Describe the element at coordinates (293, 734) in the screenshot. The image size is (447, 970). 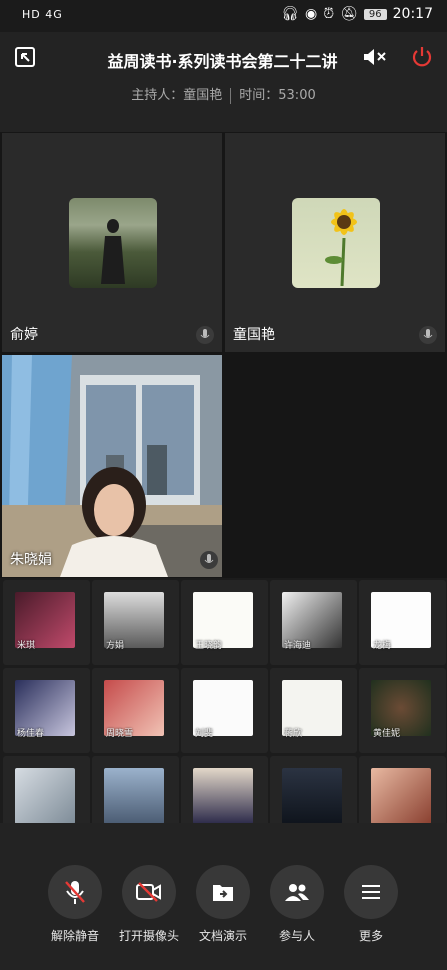
I see `participant-name: 蒋欣` at that location.